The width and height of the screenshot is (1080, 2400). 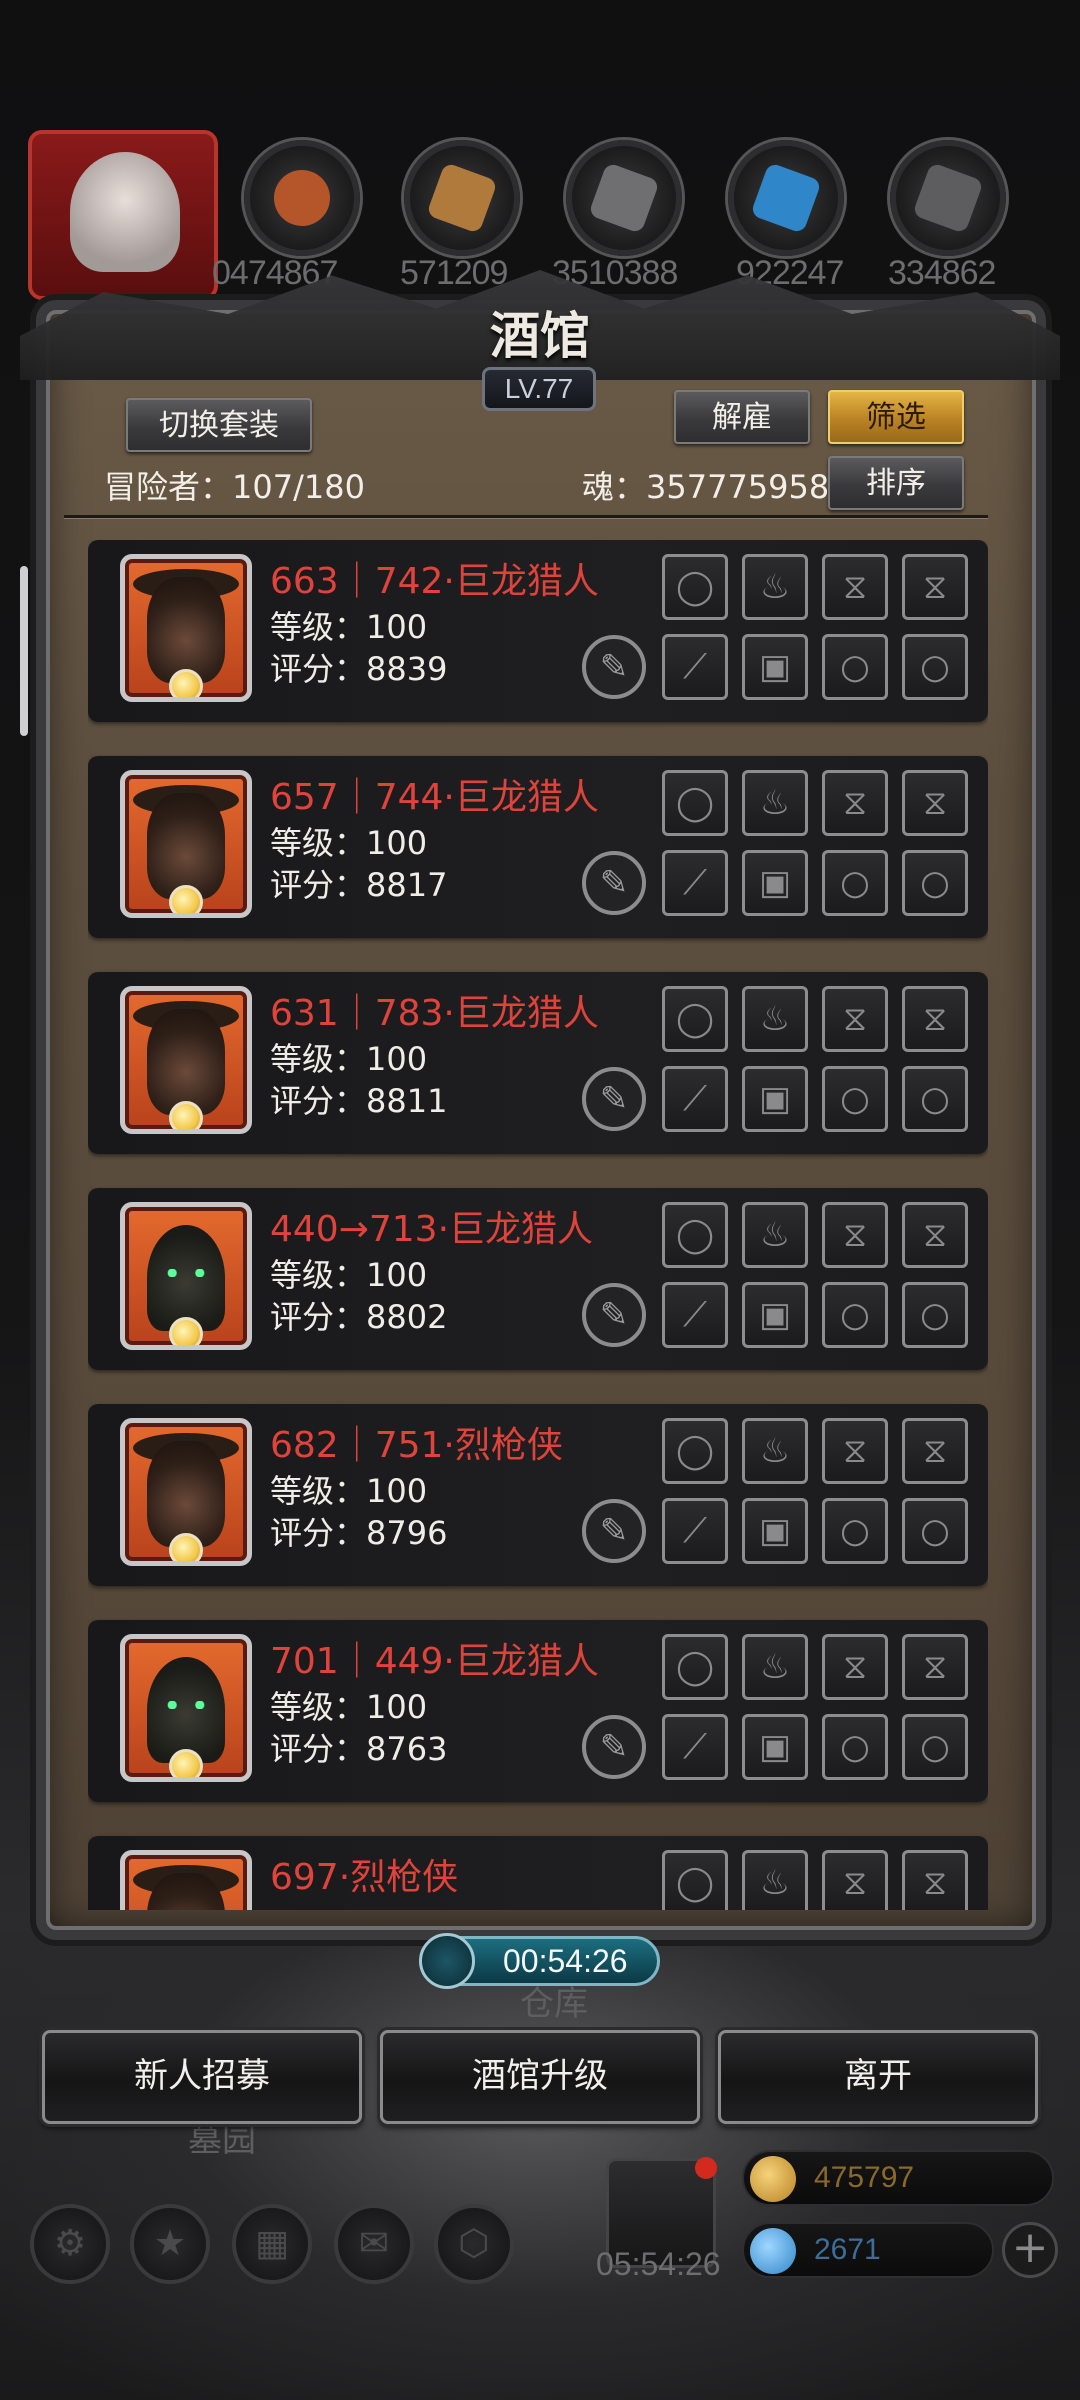 What do you see at coordinates (786, 198) in the screenshot?
I see `resource-crystal` at bounding box center [786, 198].